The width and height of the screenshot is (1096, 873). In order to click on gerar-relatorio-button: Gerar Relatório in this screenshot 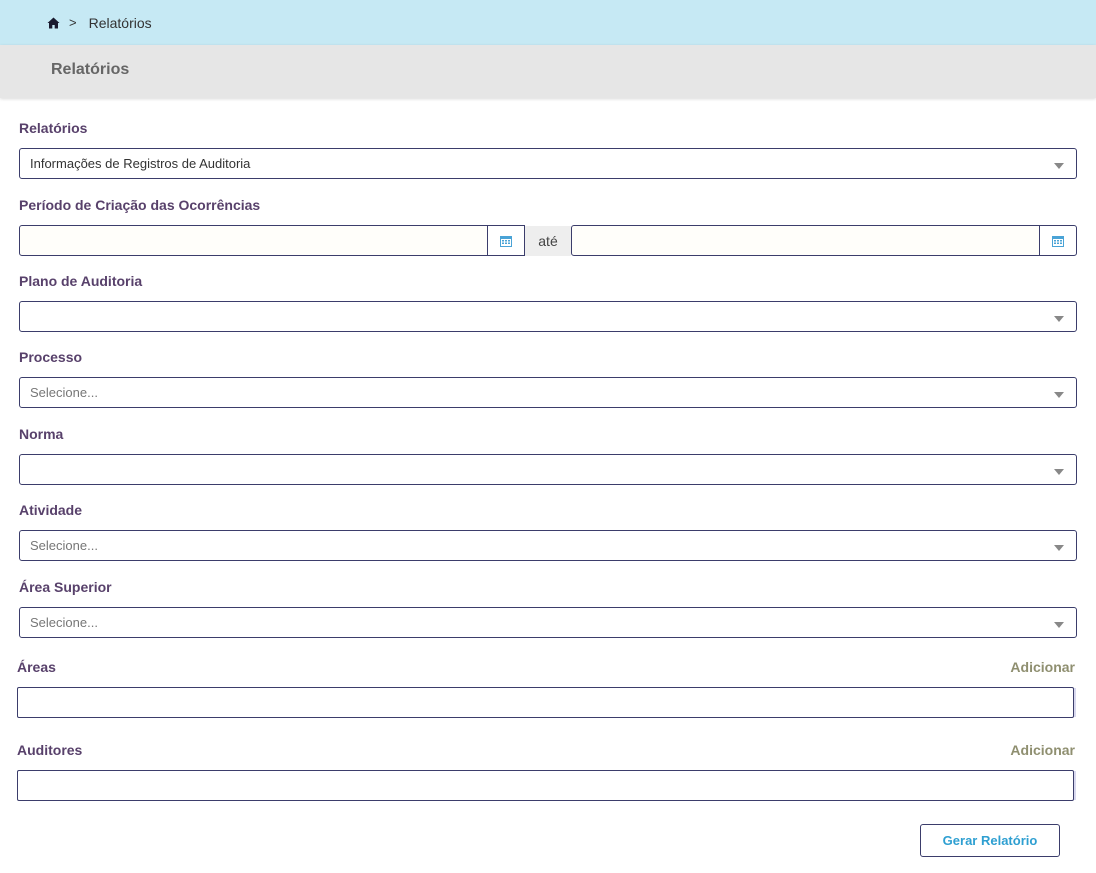, I will do `click(990, 840)`.